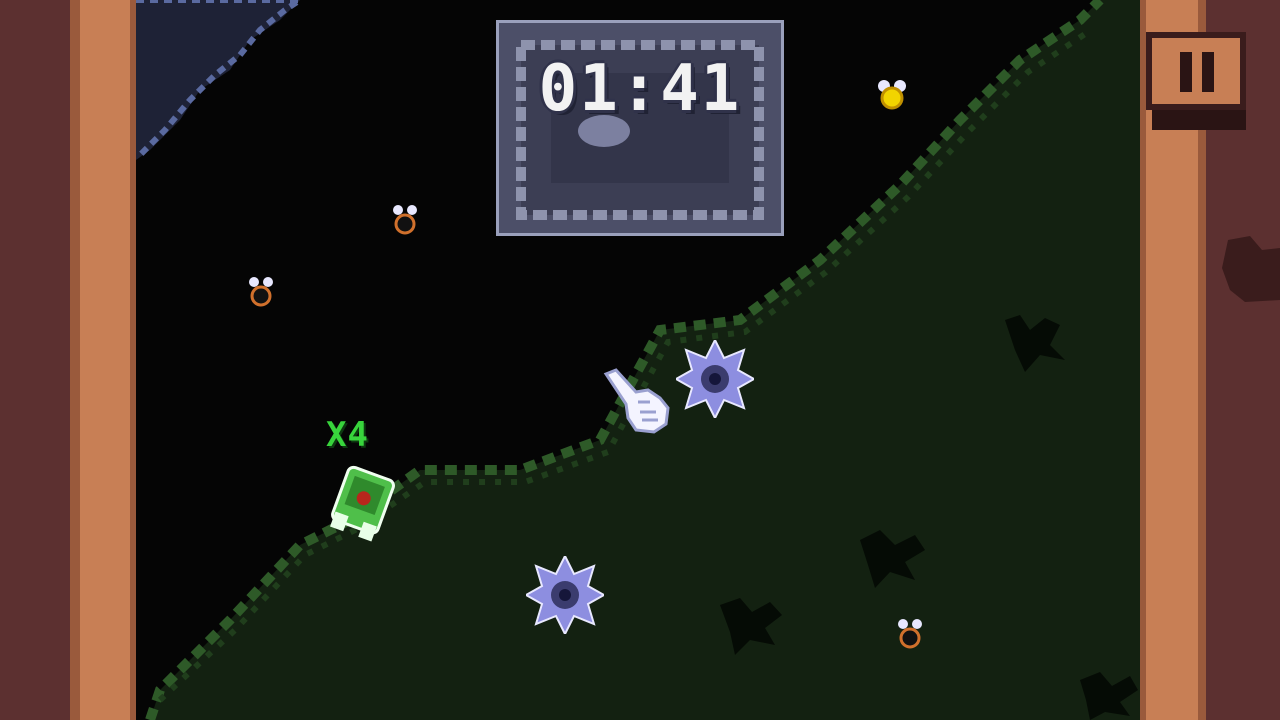 The width and height of the screenshot is (1280, 720). What do you see at coordinates (362, 503) in the screenshot?
I see `player-tank-icon` at bounding box center [362, 503].